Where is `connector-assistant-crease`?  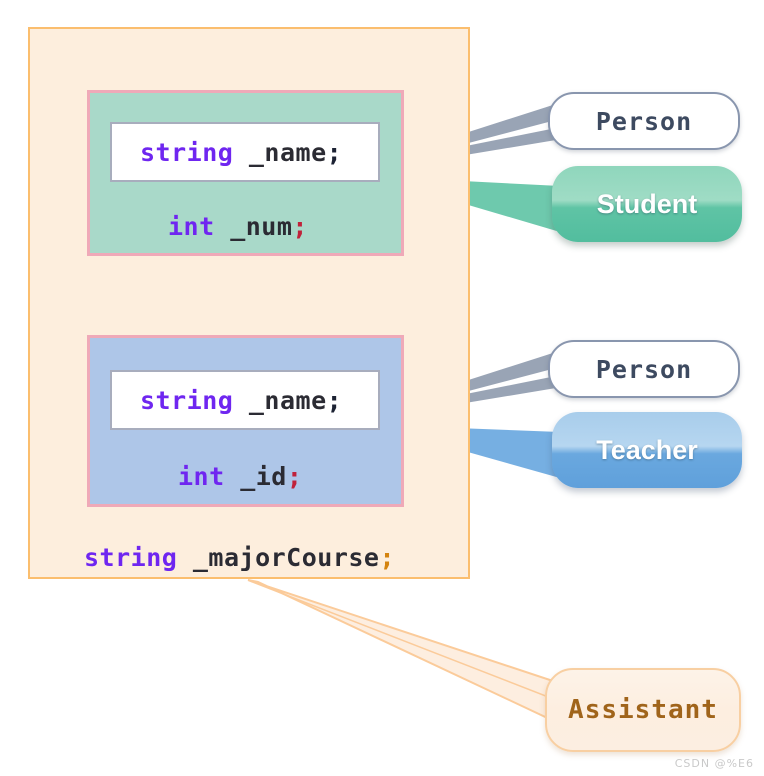
connector-assistant-crease is located at coordinates (403, 640).